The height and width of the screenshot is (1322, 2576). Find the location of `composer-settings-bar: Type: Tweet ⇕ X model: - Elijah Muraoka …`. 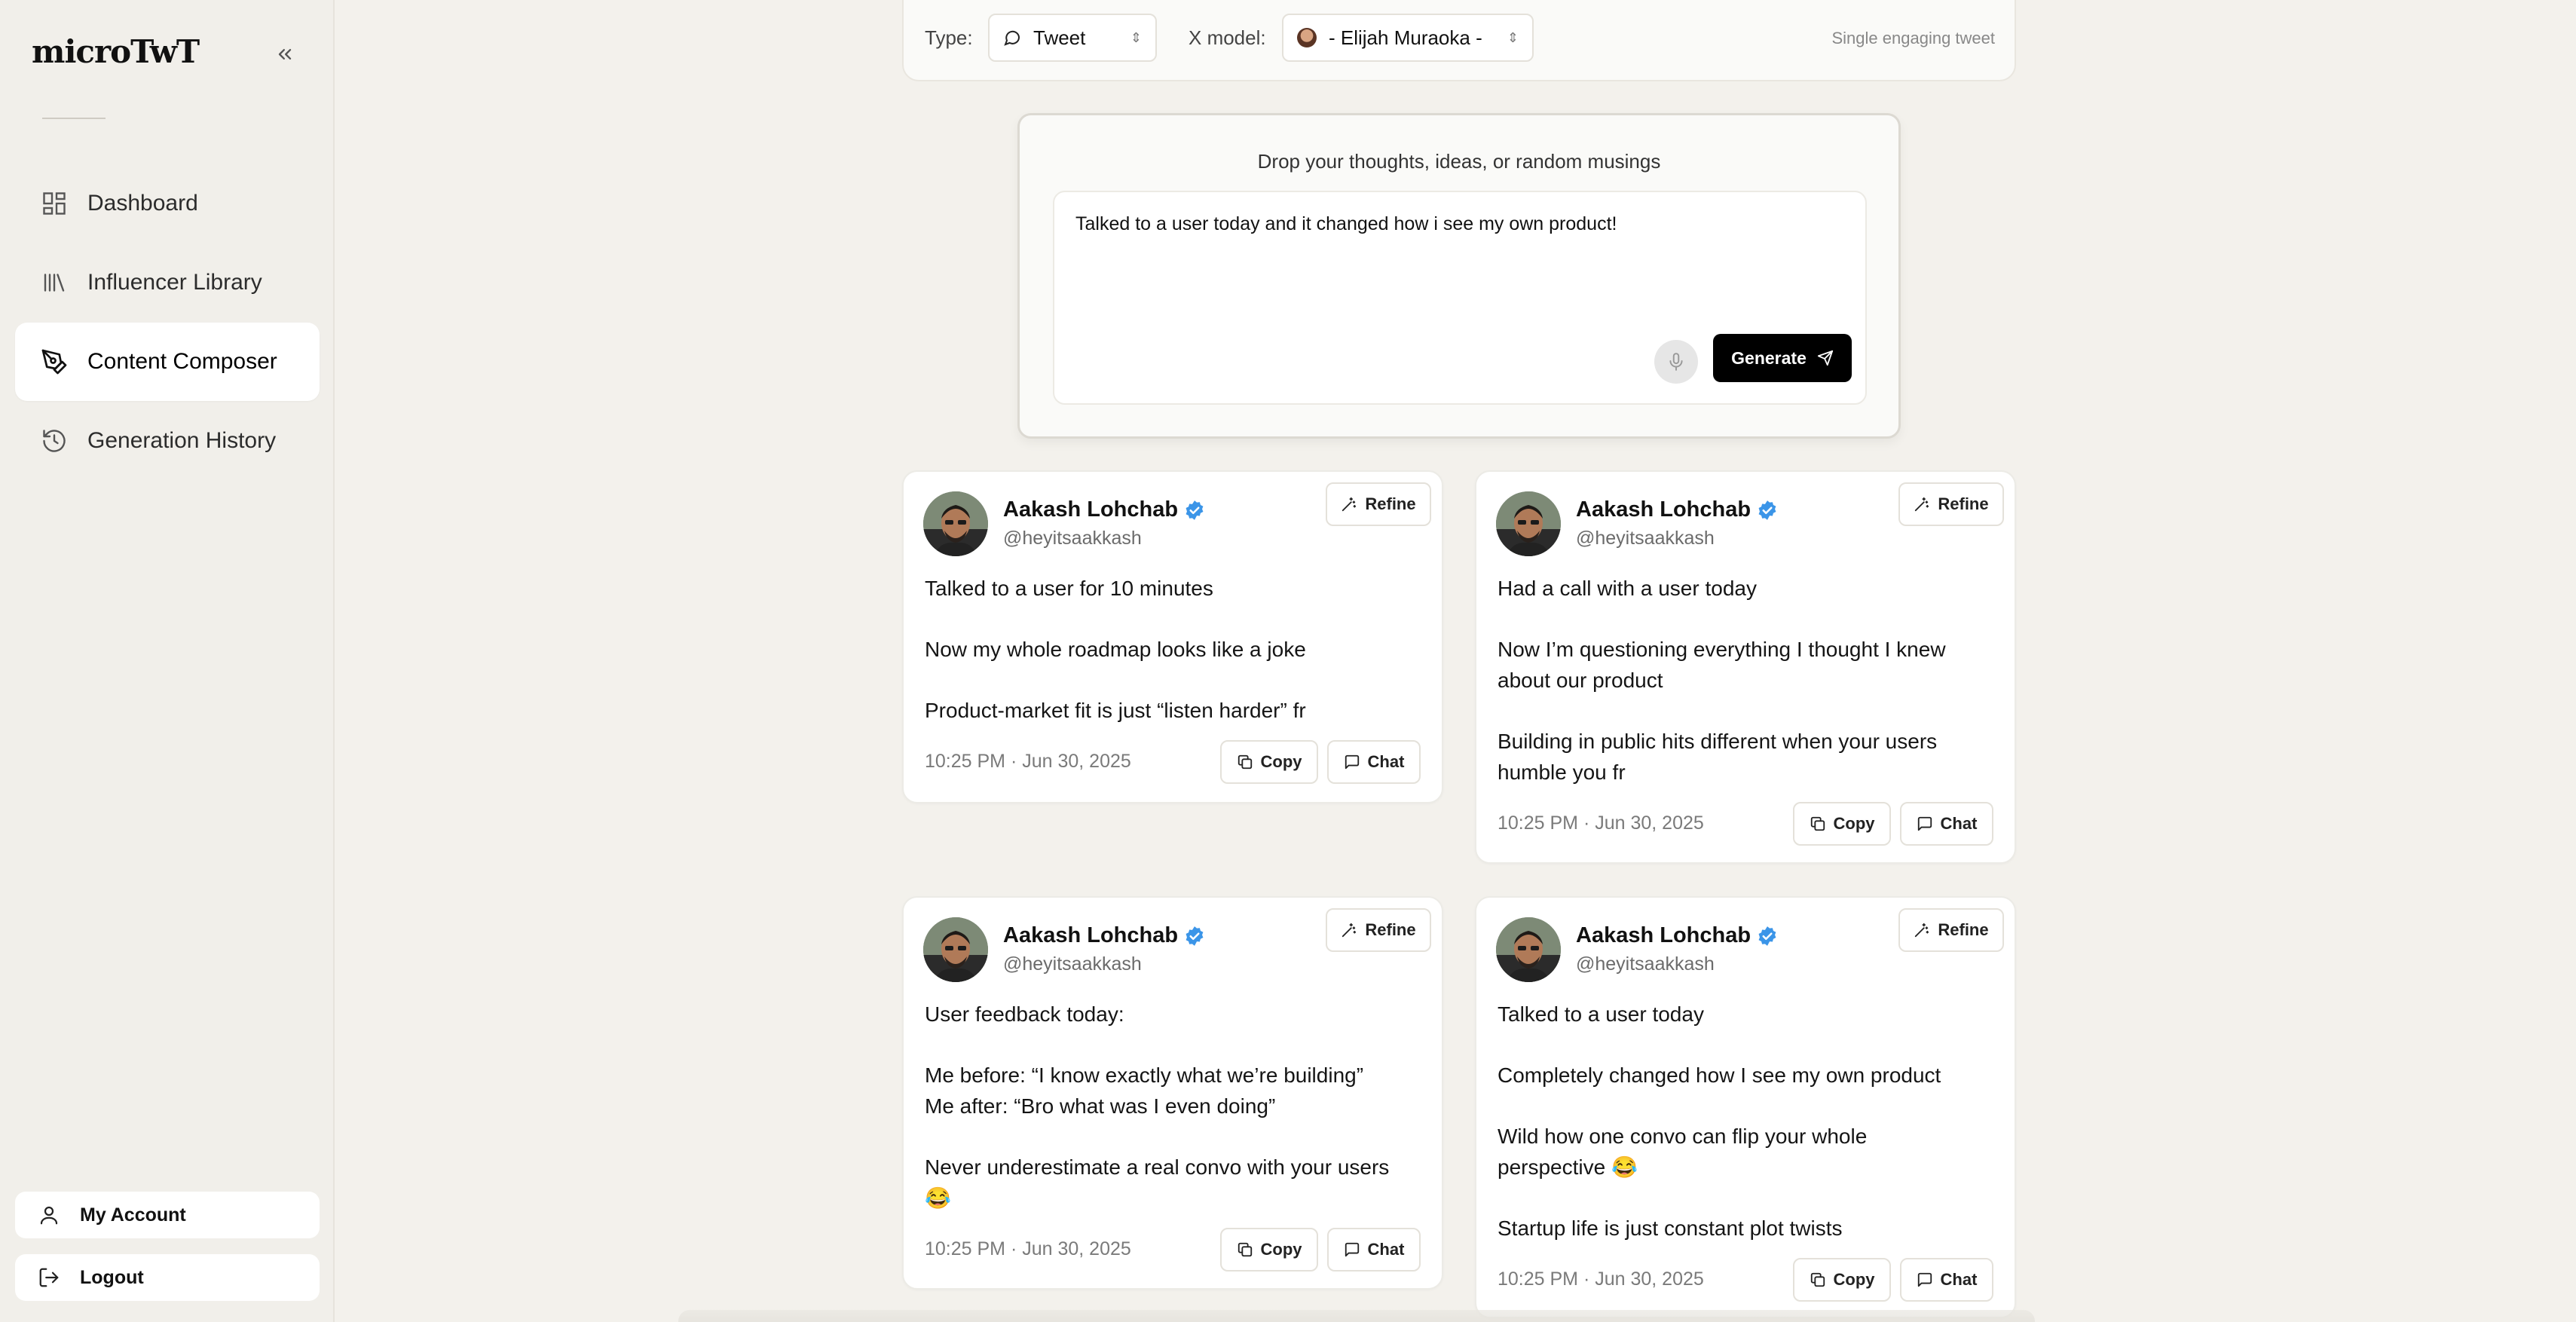

composer-settings-bar: Type: Tweet ⇕ X model: - Elijah Muraoka … is located at coordinates (1459, 40).